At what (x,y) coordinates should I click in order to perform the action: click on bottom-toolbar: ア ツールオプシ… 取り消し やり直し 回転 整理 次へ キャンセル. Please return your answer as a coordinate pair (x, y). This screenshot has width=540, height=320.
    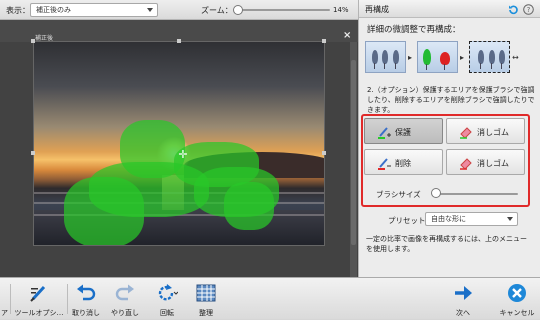
    Looking at the image, I should click on (270, 298).